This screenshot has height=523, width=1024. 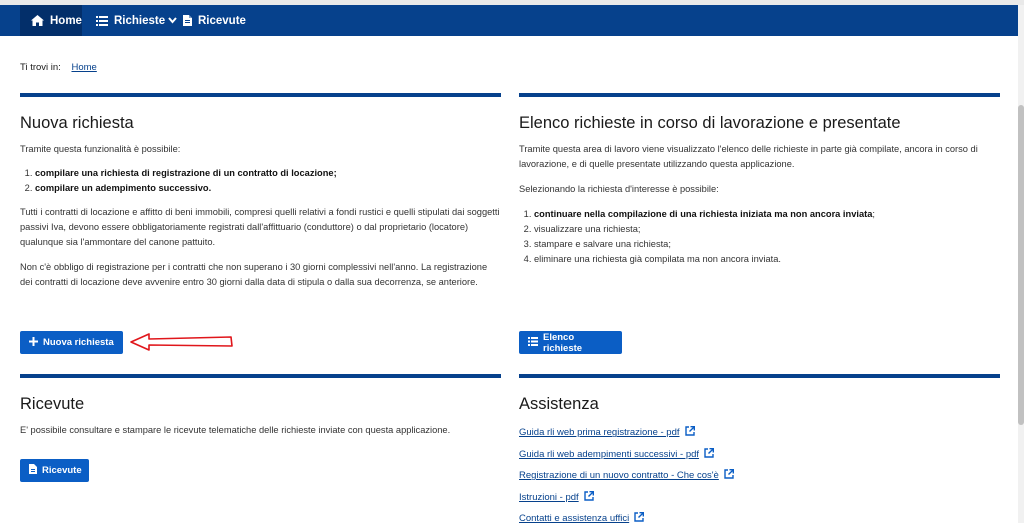 I want to click on scrollbar-thumb, so click(x=1021, y=265).